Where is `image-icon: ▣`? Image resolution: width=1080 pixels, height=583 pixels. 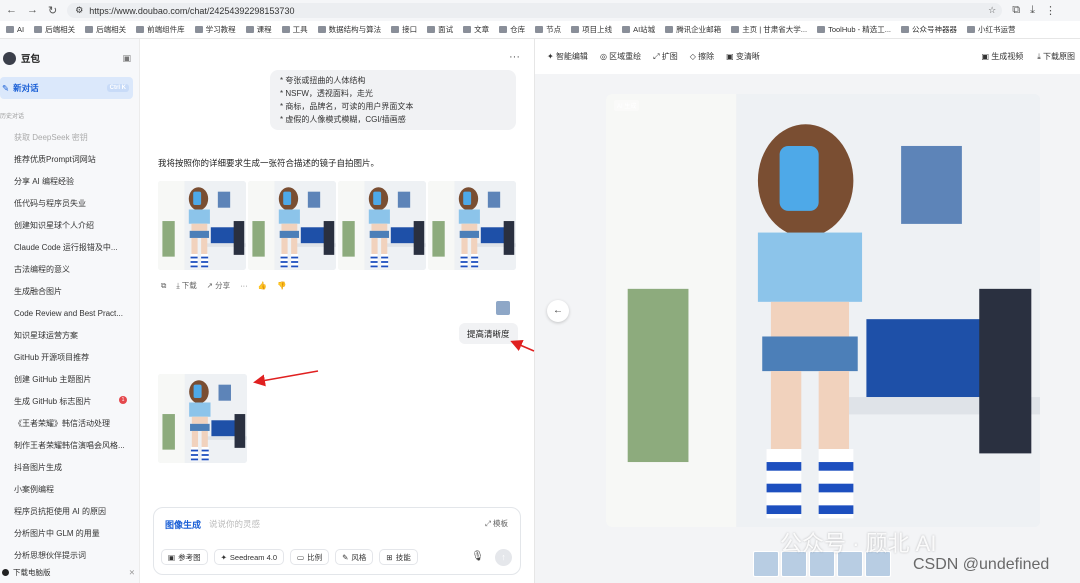 image-icon: ▣ is located at coordinates (172, 557).